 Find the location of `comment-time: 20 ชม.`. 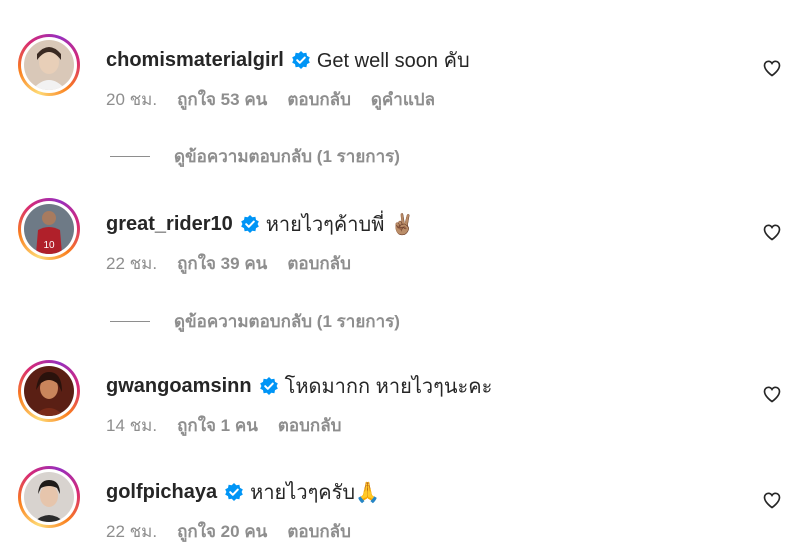

comment-time: 20 ชม. is located at coordinates (132, 99).